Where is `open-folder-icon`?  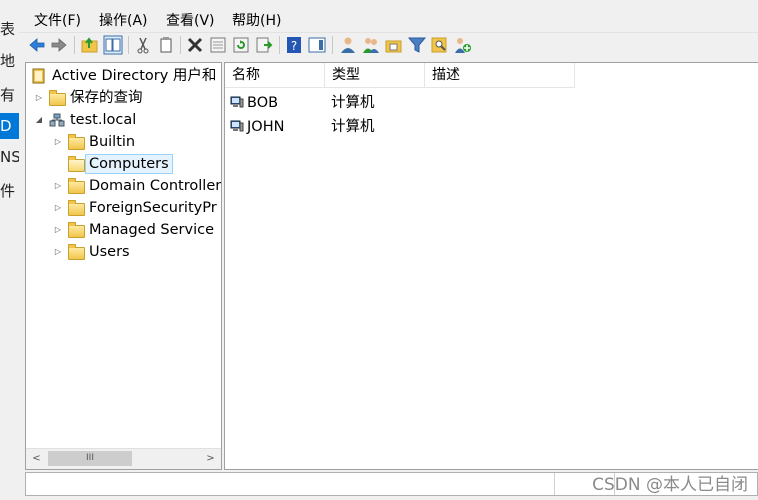
open-folder-icon is located at coordinates (76, 164).